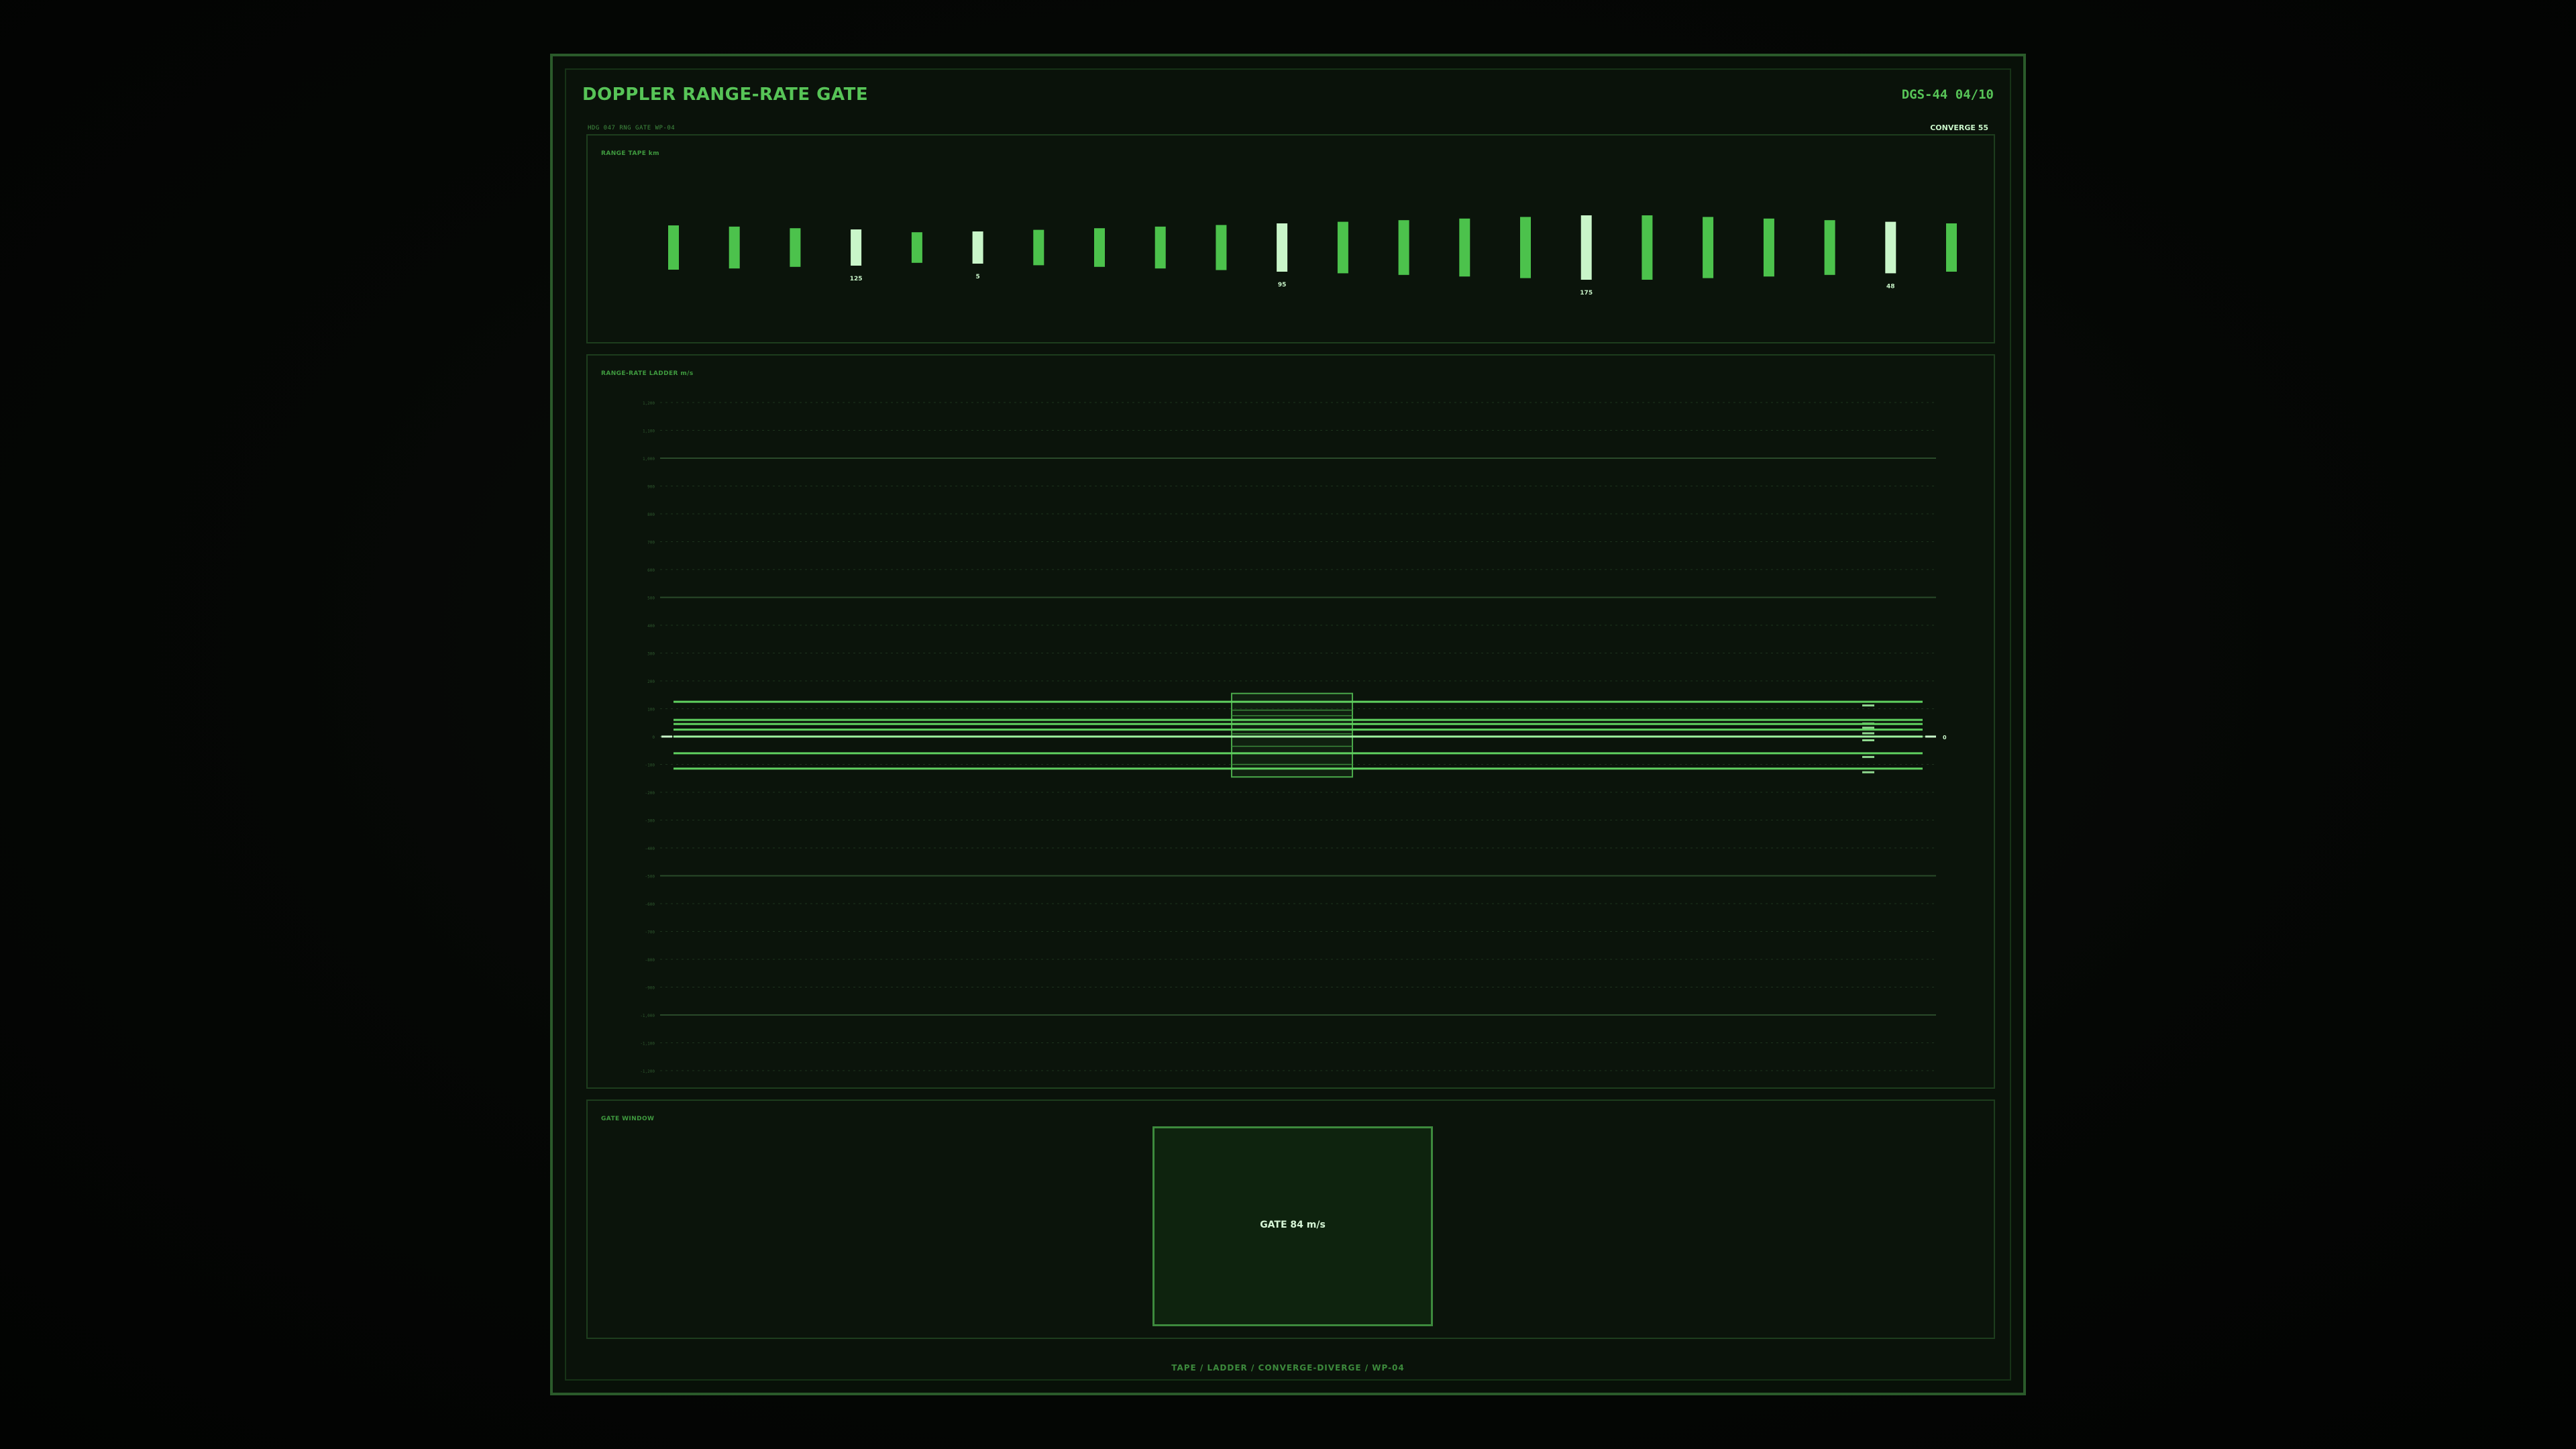 This screenshot has height=1449, width=2576. Describe the element at coordinates (1945, 738) in the screenshot. I see `ladder-center-label: 0` at that location.